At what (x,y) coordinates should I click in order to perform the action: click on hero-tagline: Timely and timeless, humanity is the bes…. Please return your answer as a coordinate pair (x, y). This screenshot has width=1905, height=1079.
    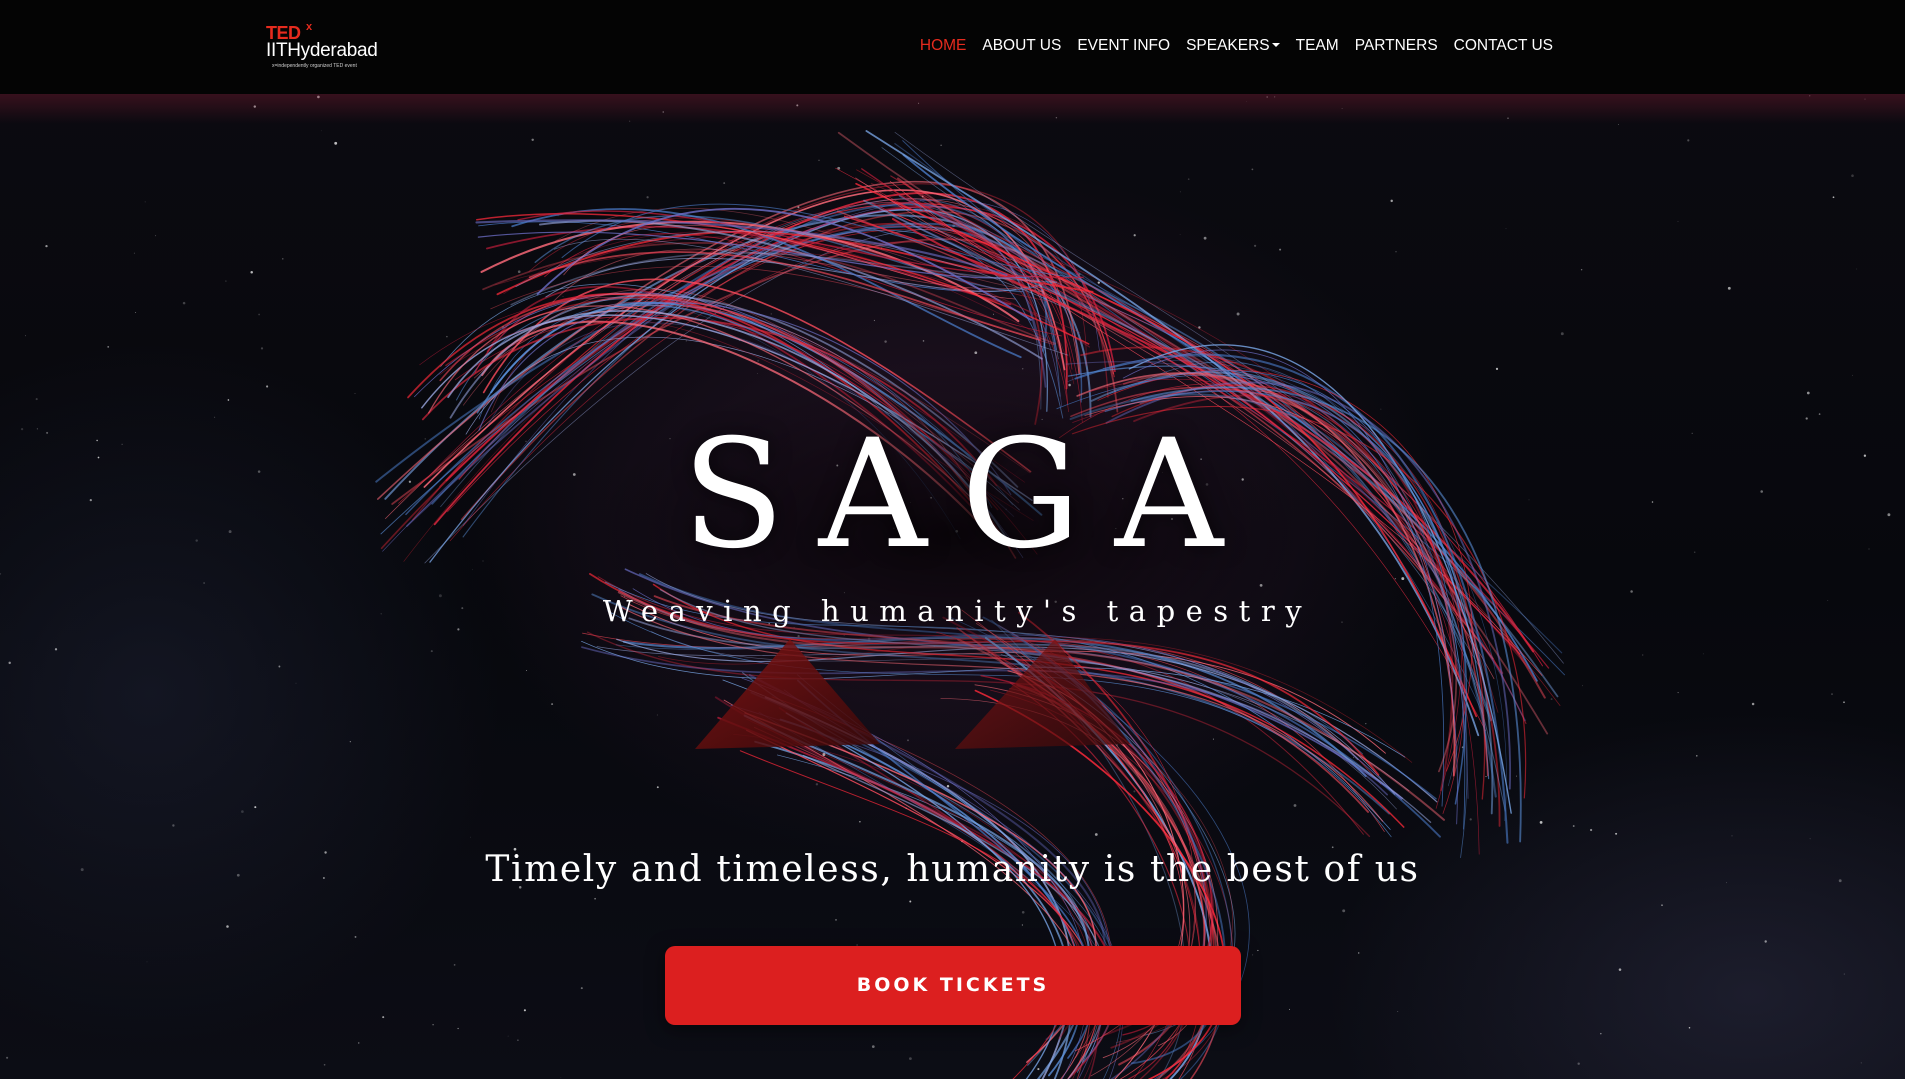
    Looking at the image, I should click on (952, 869).